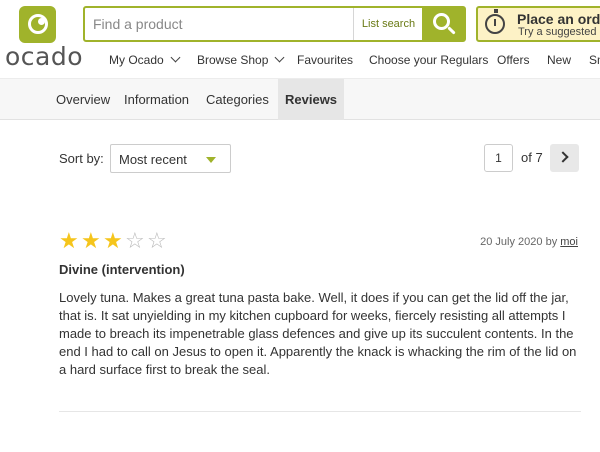  Describe the element at coordinates (218, 24) in the screenshot. I see `search-input` at that location.